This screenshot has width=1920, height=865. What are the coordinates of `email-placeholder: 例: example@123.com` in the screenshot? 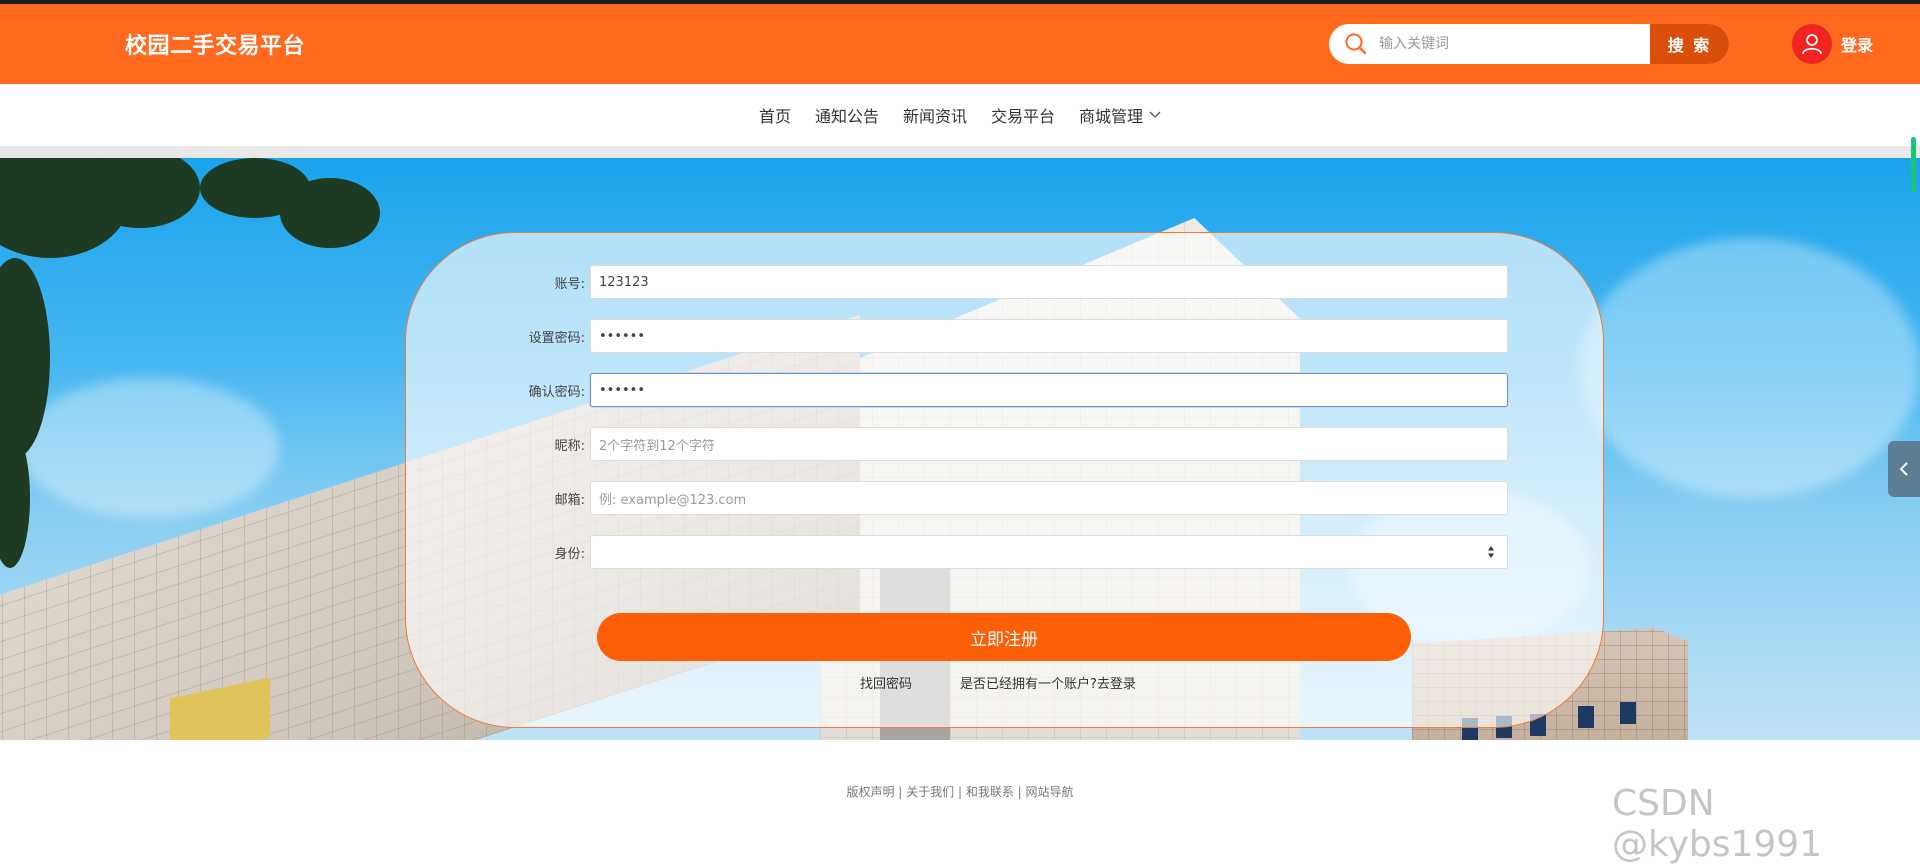 It's located at (673, 500).